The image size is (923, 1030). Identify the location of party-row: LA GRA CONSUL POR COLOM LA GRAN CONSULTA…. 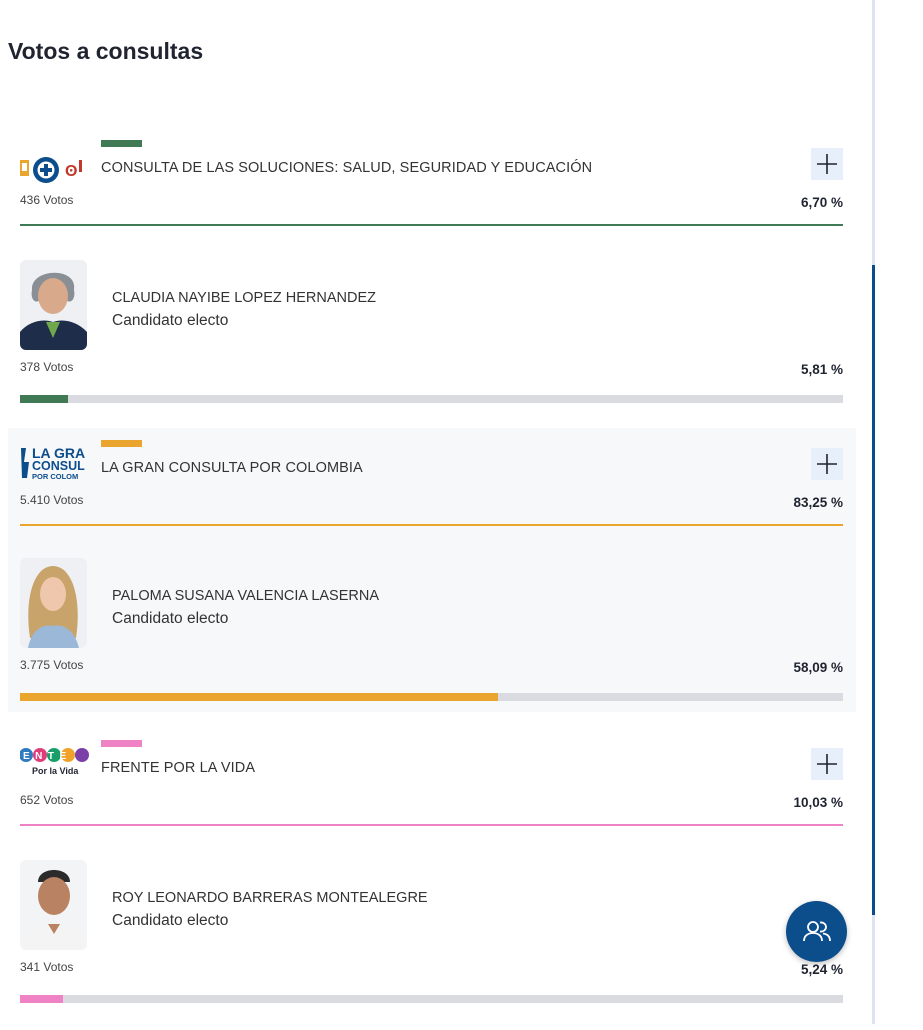
(432, 485).